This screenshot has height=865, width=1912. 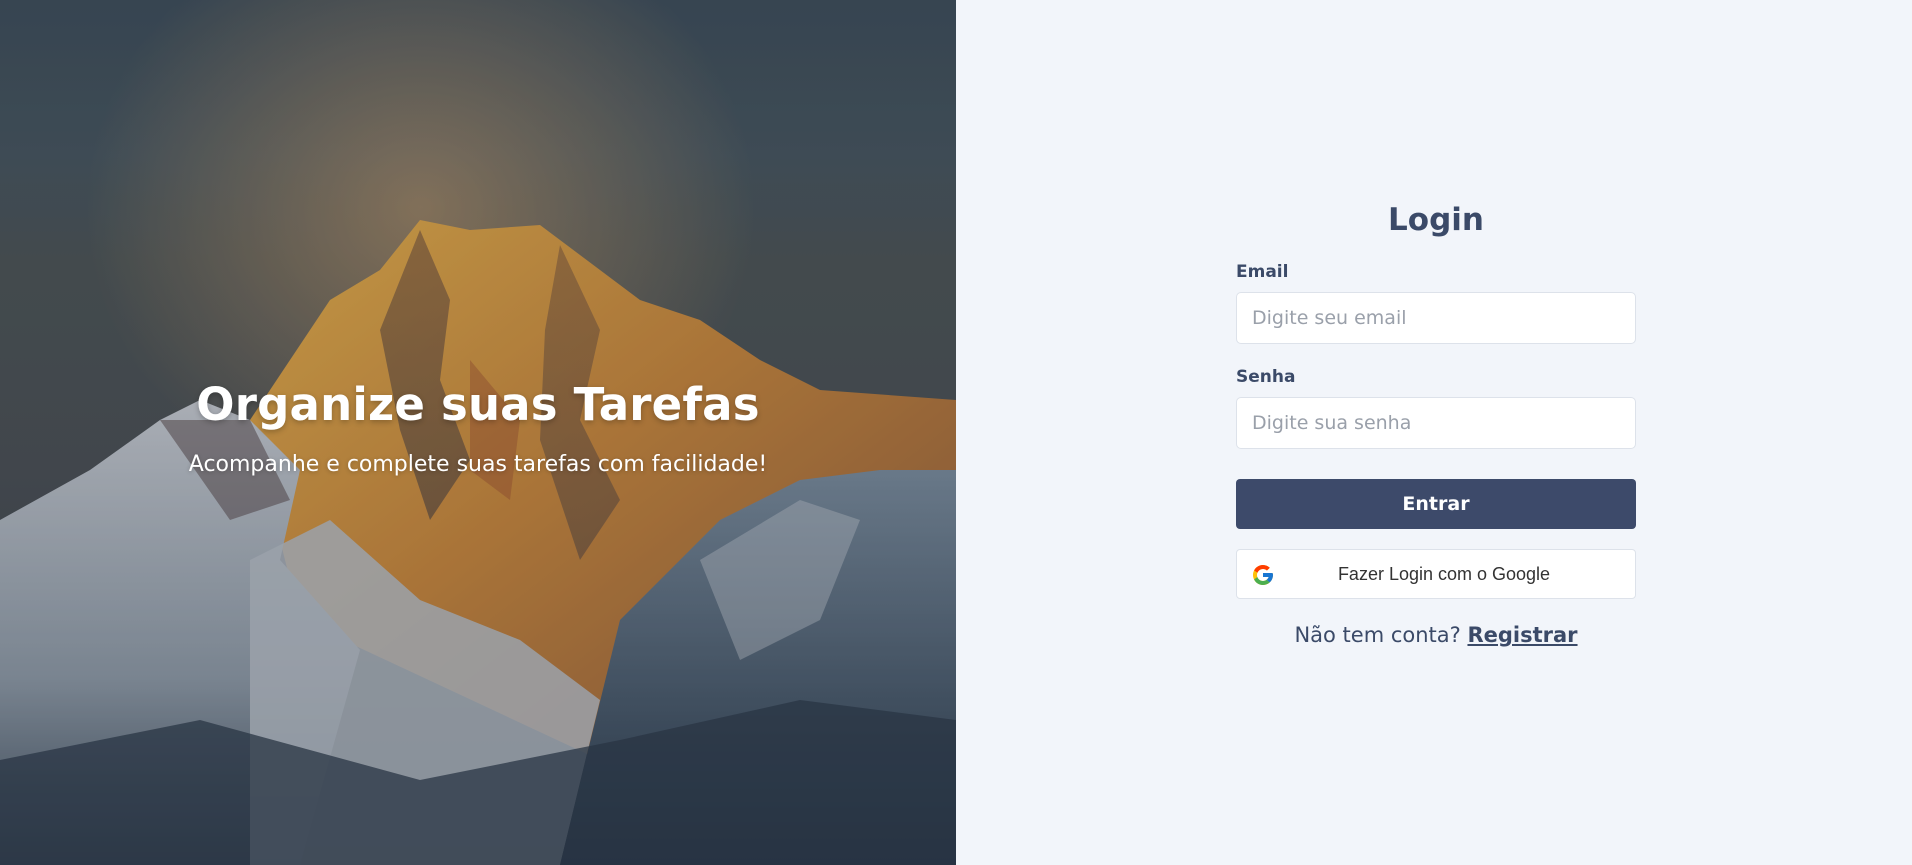 I want to click on login-submit-button: Entrar, so click(x=1436, y=504).